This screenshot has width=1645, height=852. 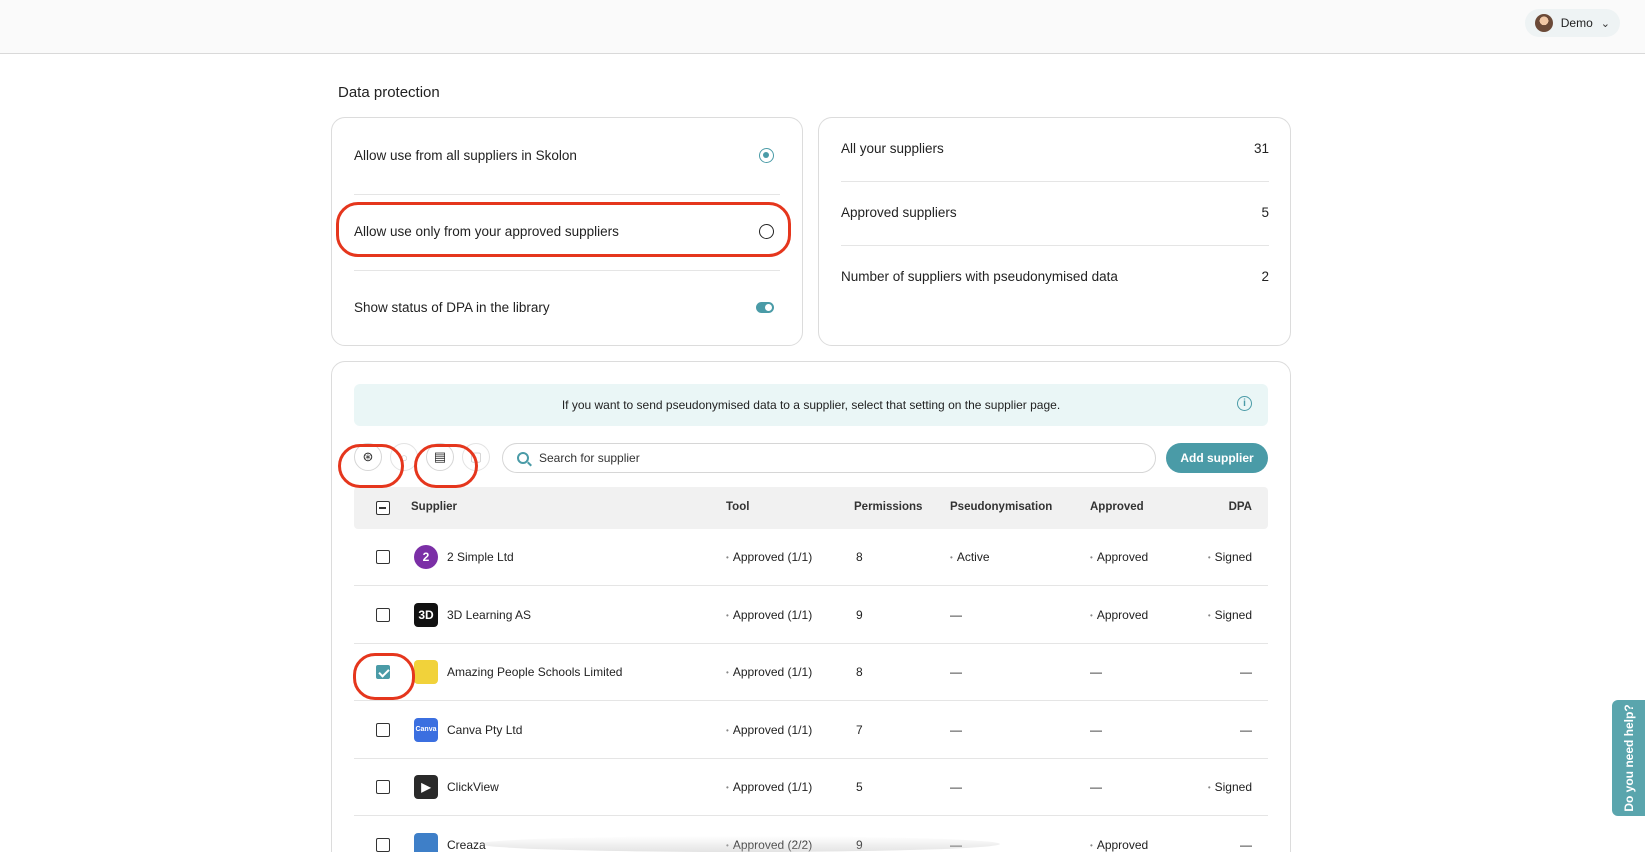 I want to click on stat-approved-value: 5, so click(x=1265, y=212).